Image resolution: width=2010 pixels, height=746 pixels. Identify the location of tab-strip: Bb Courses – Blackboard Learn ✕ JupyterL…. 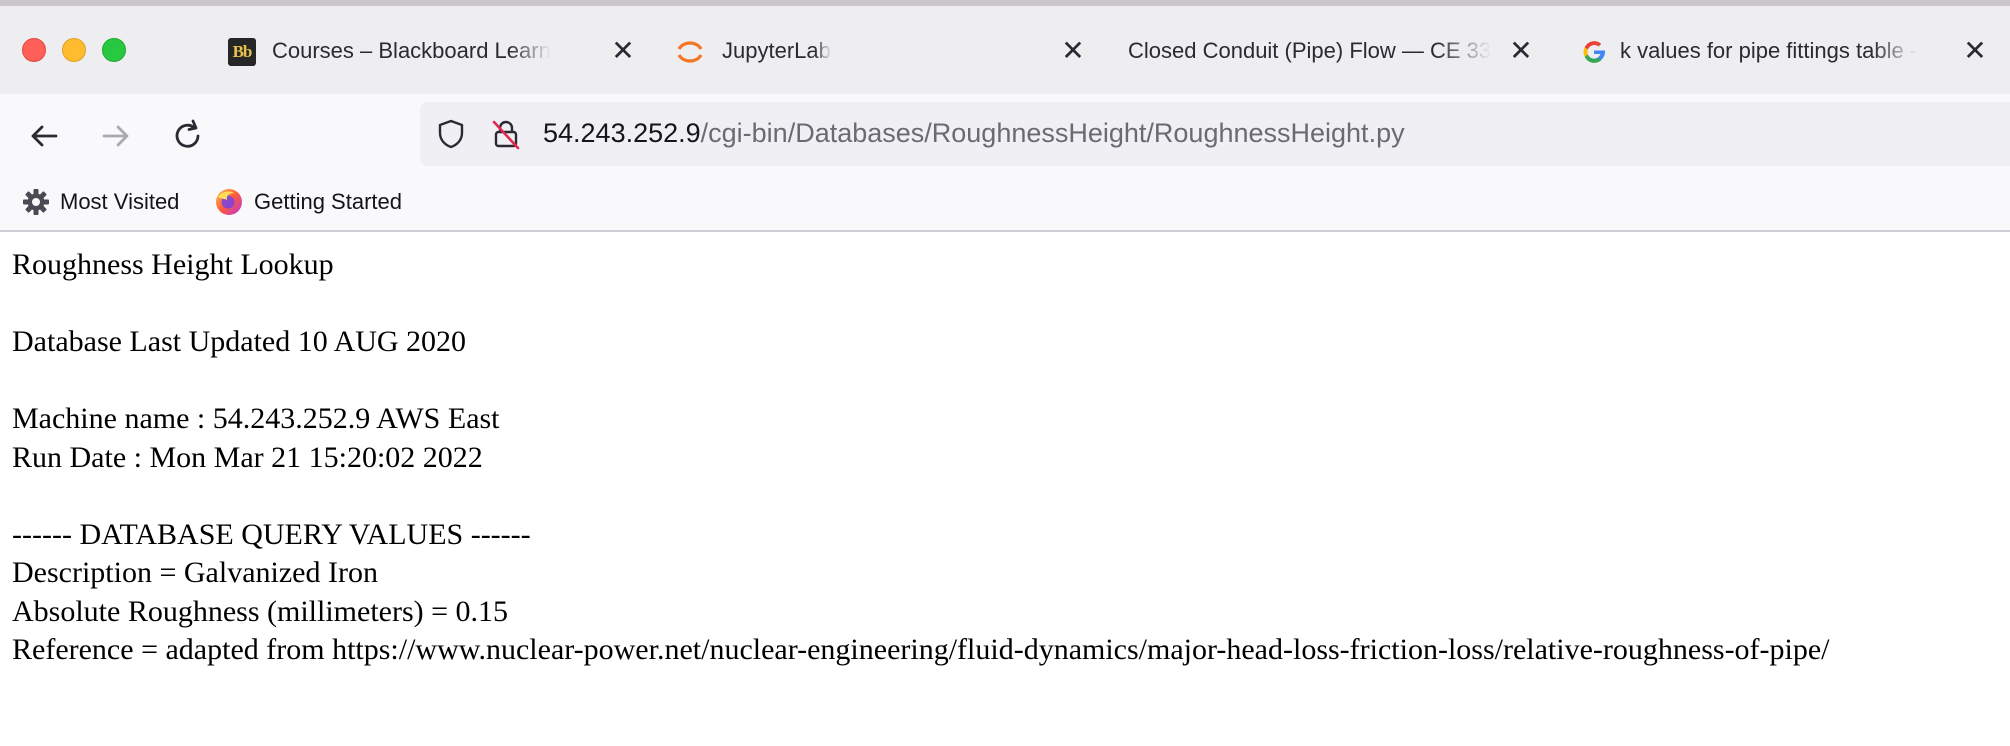
(1005, 47).